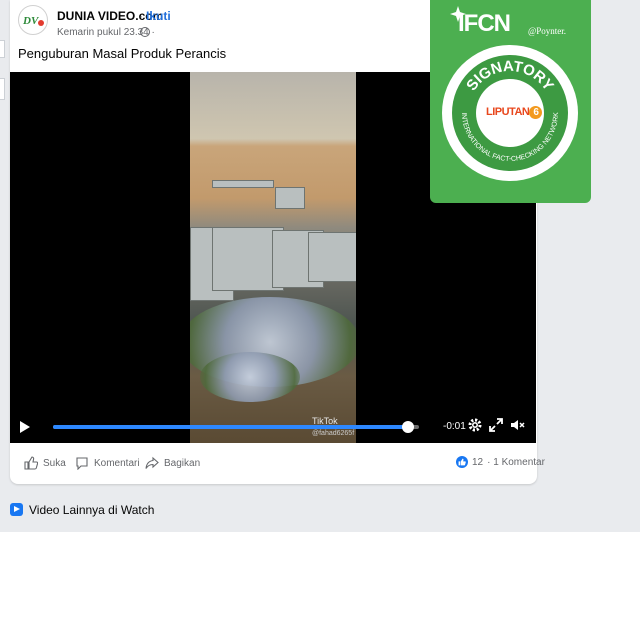 This screenshot has width=640, height=640. I want to click on liputan6-logo: LIPUTAN 6, so click(514, 112).